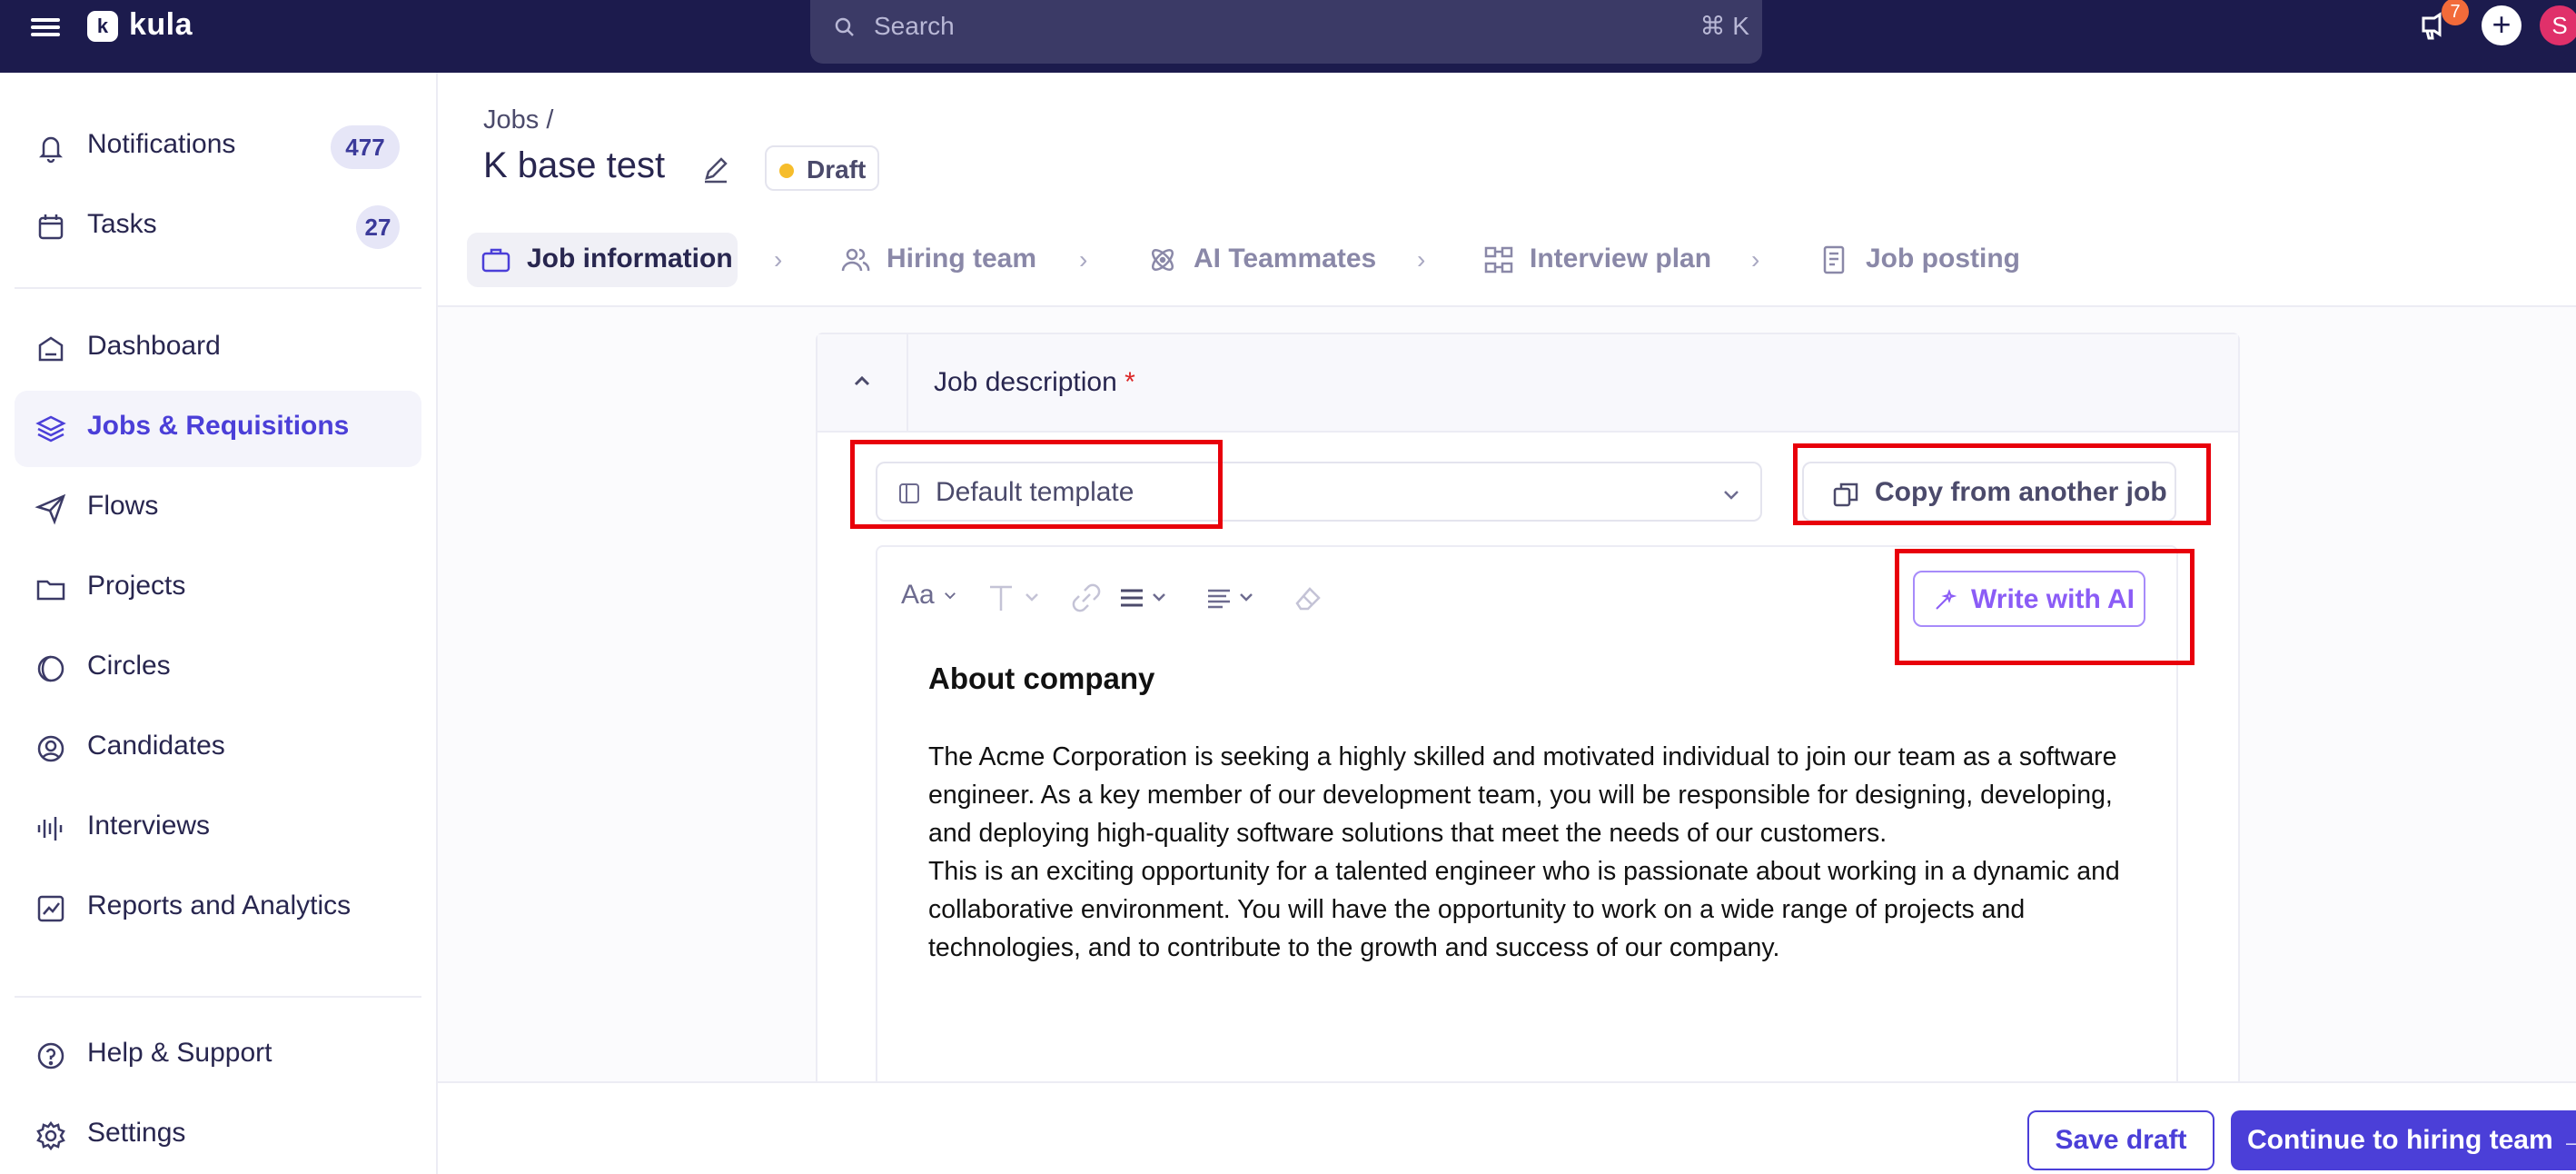  What do you see at coordinates (2455, 12) in the screenshot?
I see `notification-count-badge: 7` at bounding box center [2455, 12].